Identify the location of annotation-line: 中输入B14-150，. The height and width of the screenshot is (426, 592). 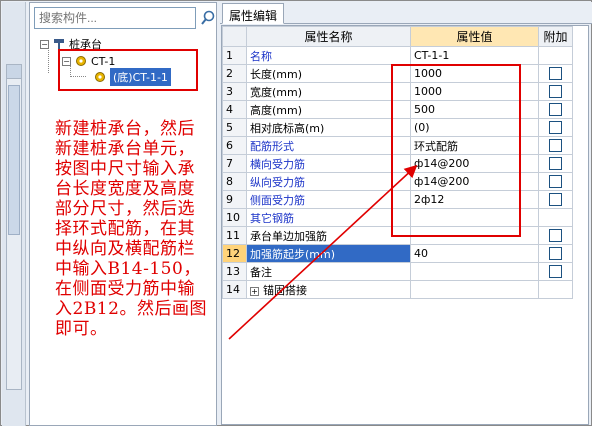
(128, 269).